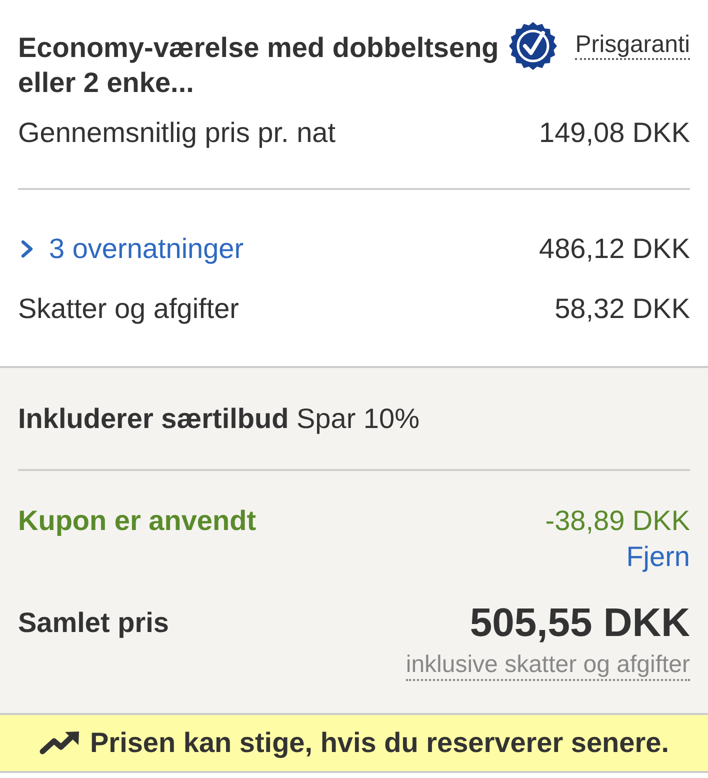 The image size is (708, 778). I want to click on offer-text: Inkluderer særtilbud Spar 10%, so click(219, 419).